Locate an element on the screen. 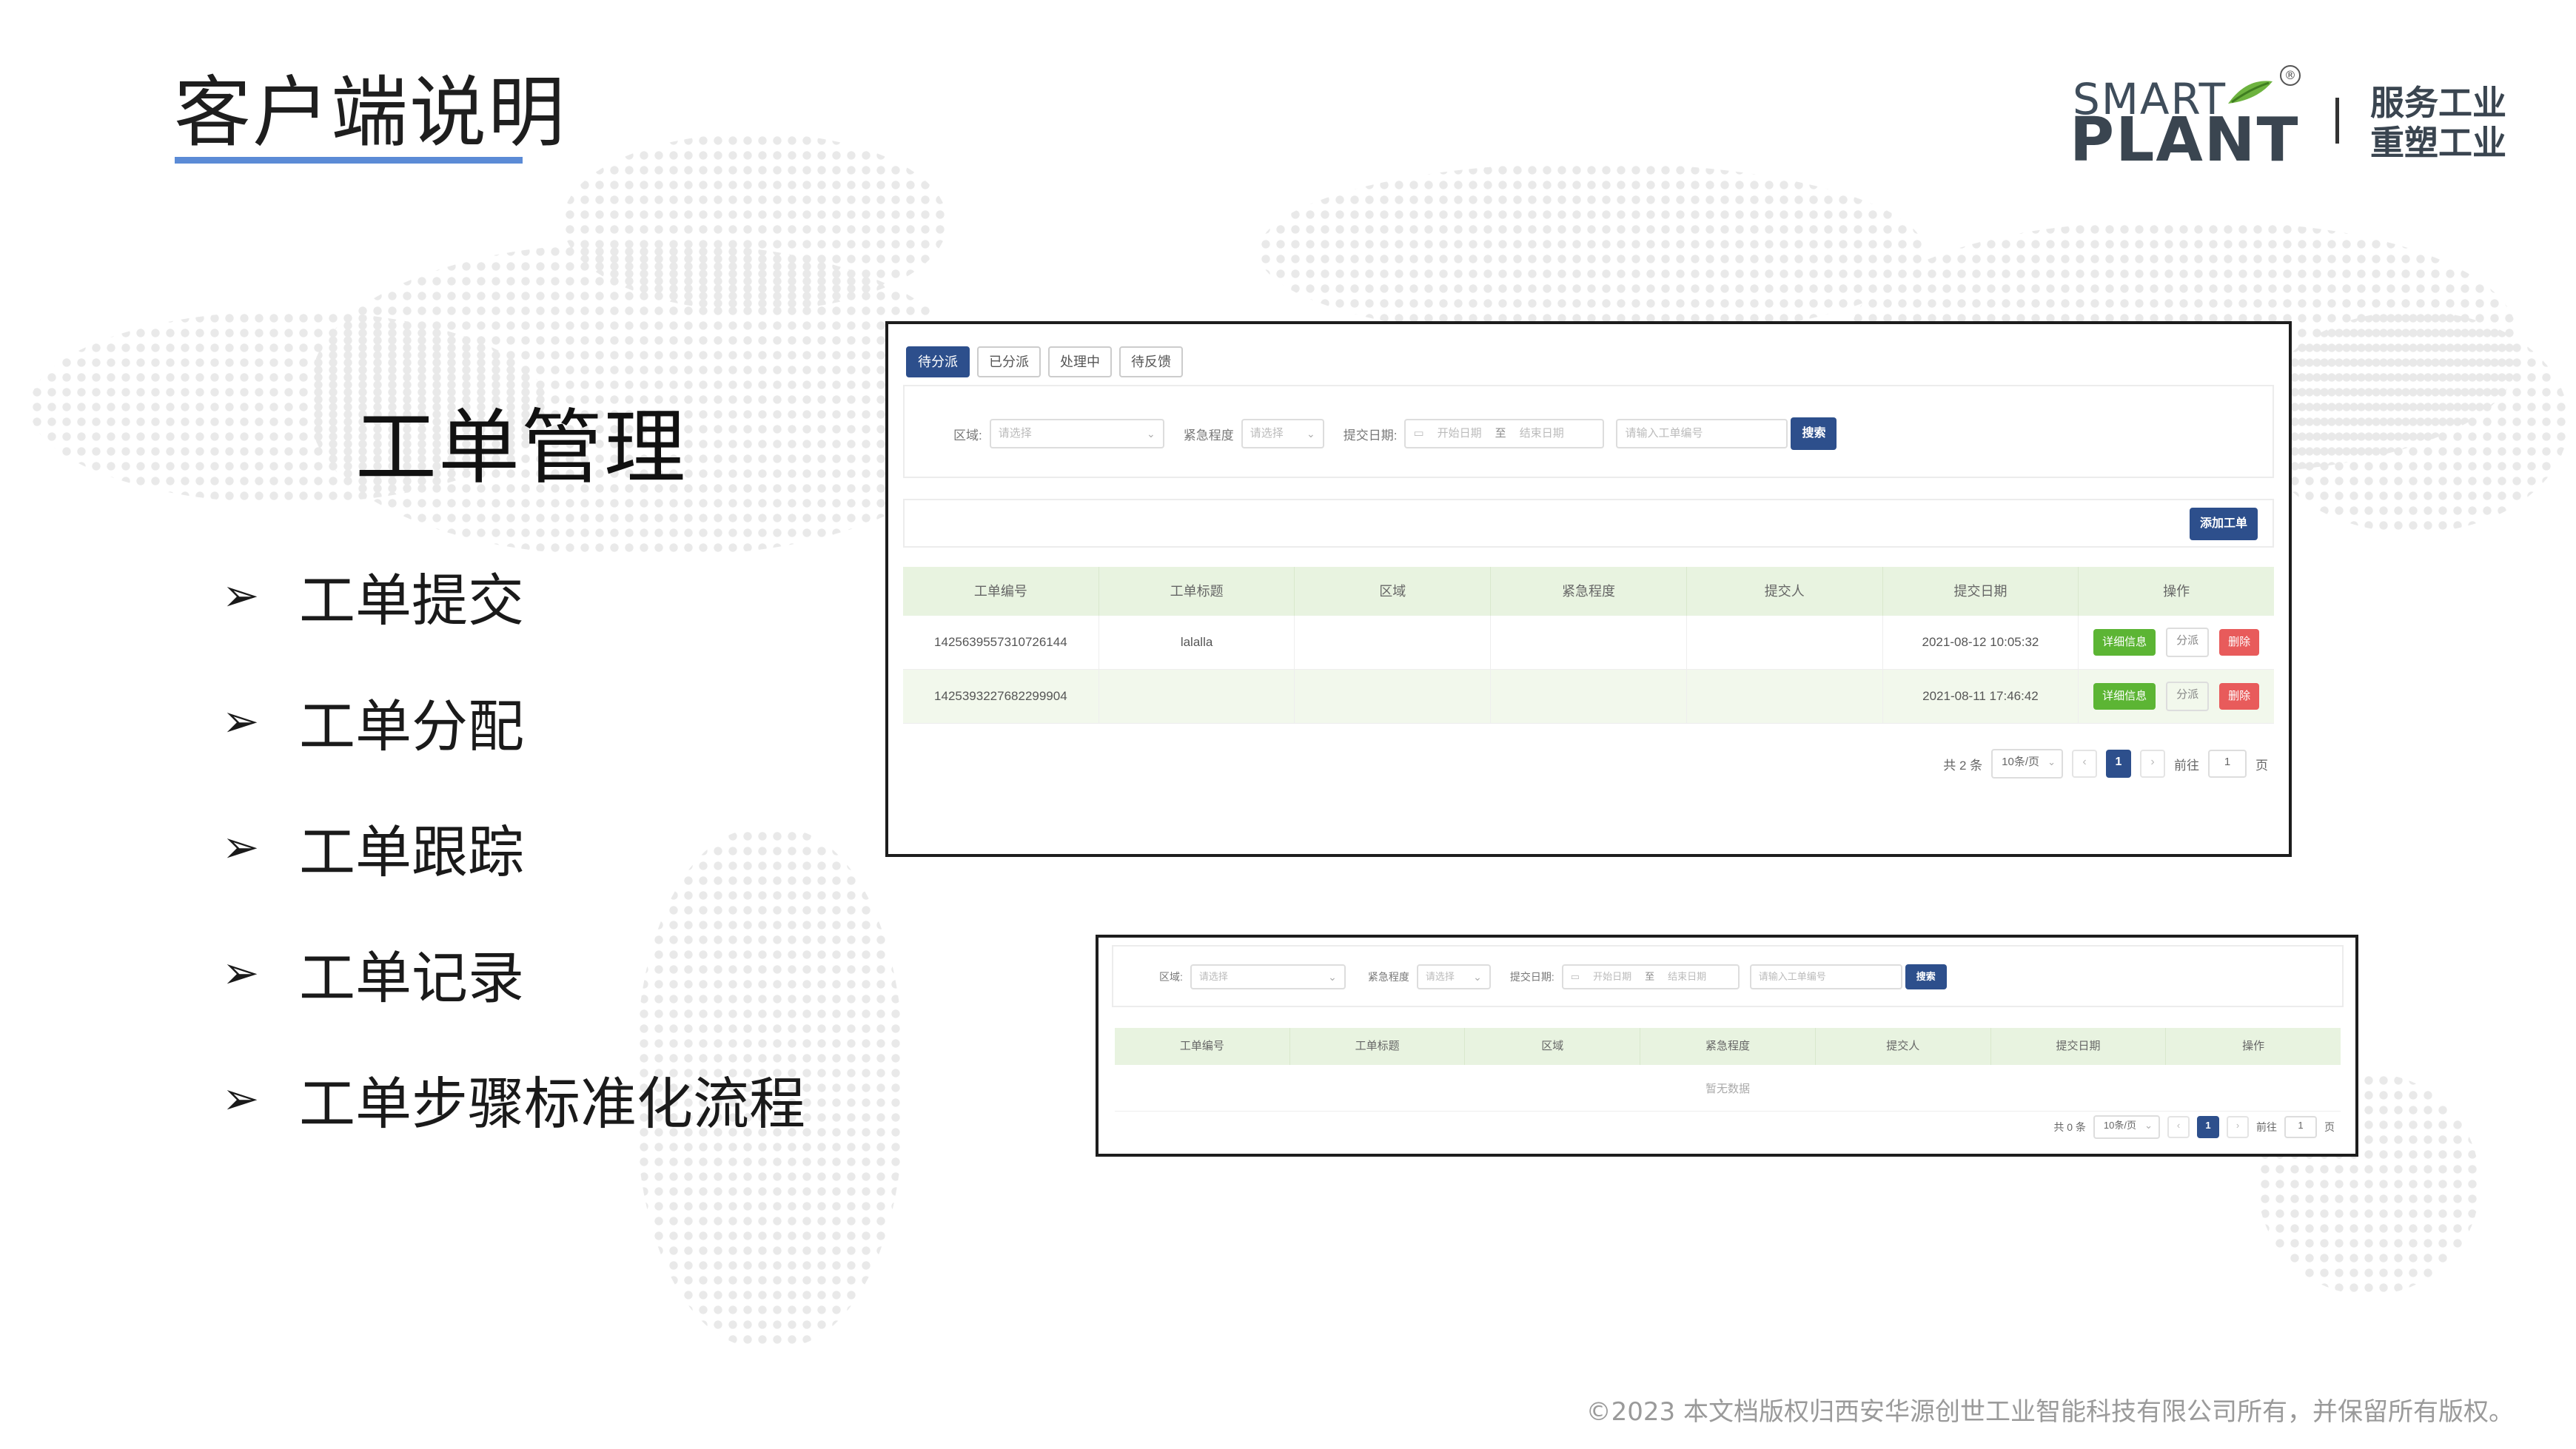 Image resolution: width=2576 pixels, height=1449 pixels. cell-date: 2021-08-12 10:05:32 is located at coordinates (1981, 642).